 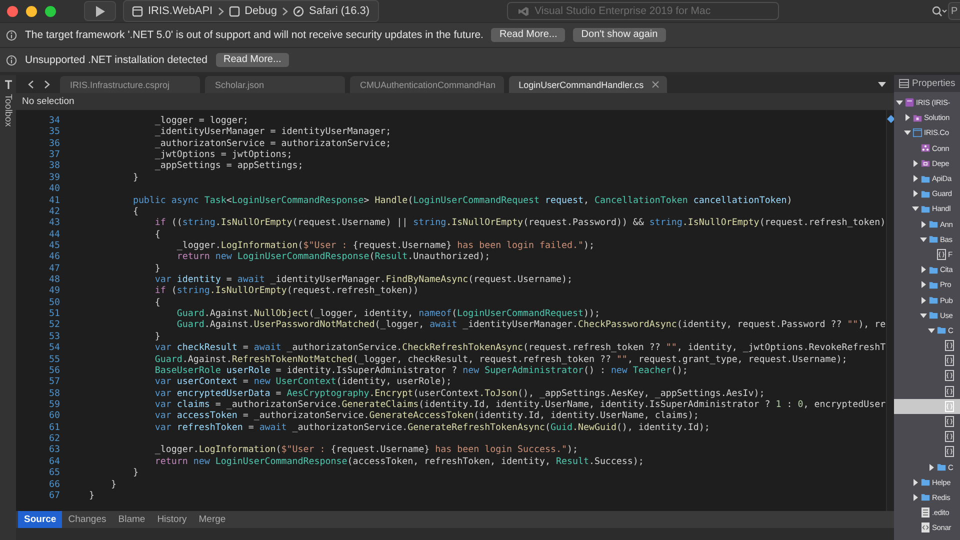 I want to click on forward-icon, so click(x=47, y=84).